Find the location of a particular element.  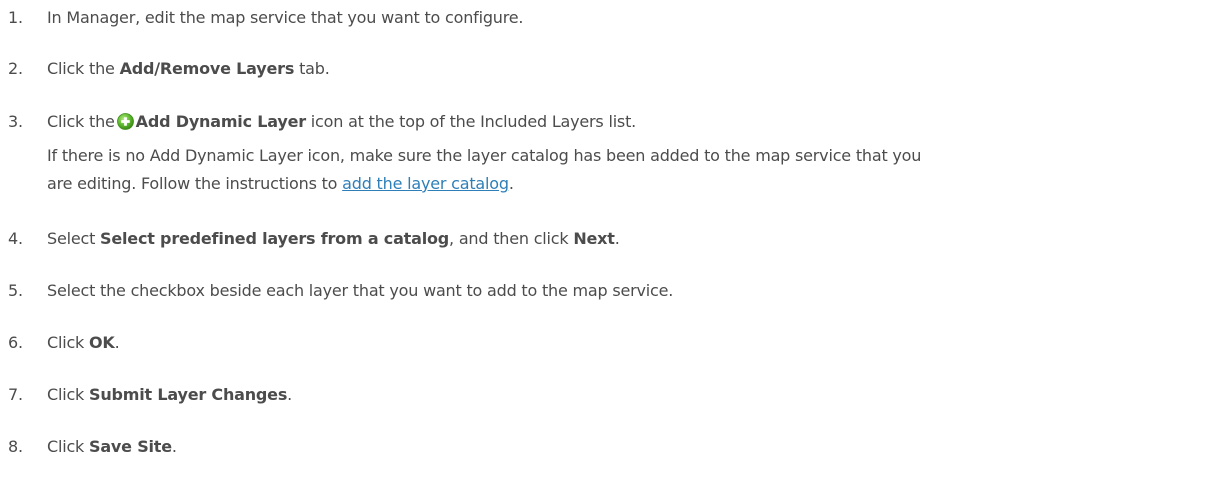

step-number: 5. is located at coordinates (15, 290).